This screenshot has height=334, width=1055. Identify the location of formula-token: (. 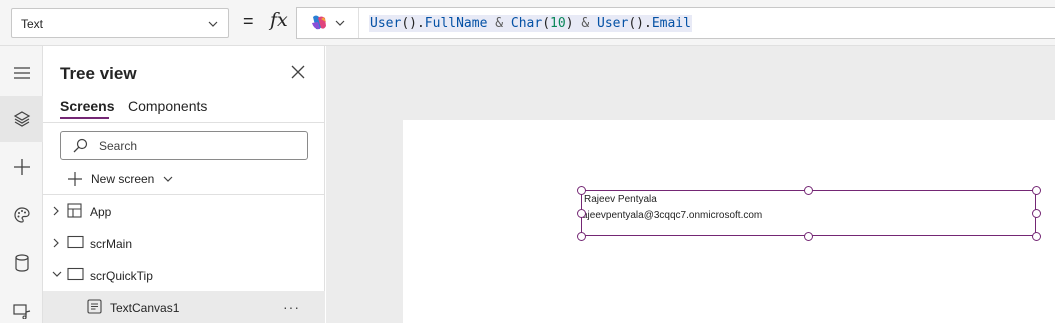
(546, 23).